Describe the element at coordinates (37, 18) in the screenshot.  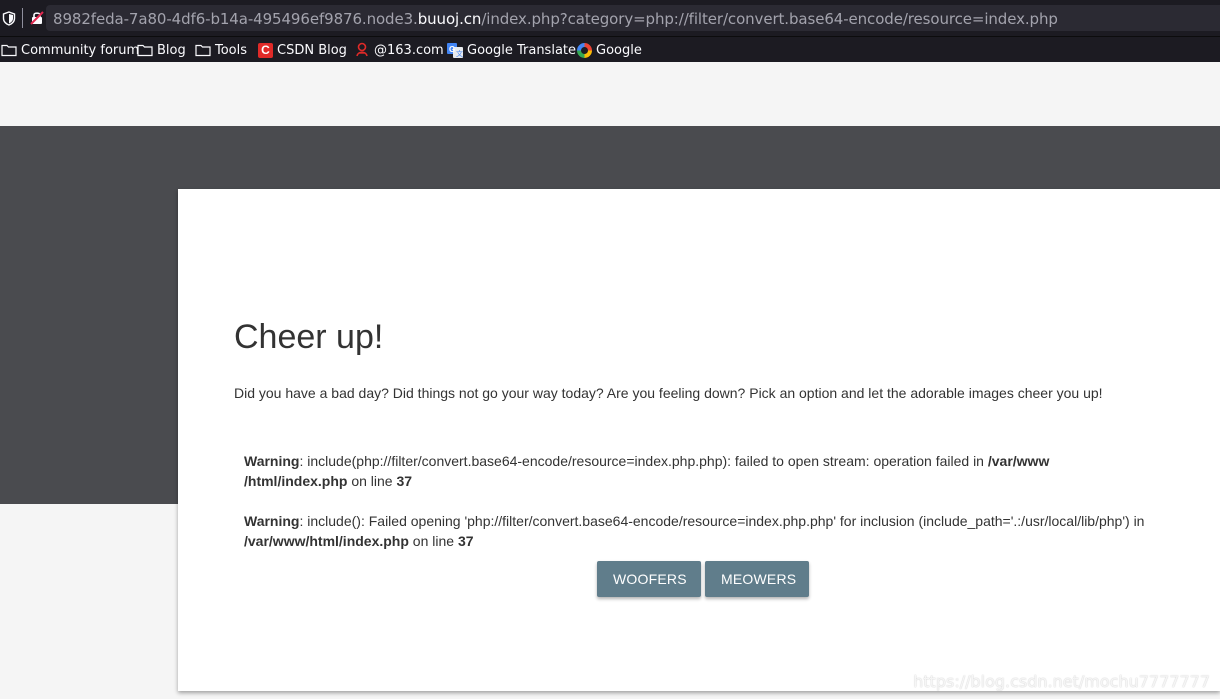
I see `insecure-connection-lock-icon` at that location.